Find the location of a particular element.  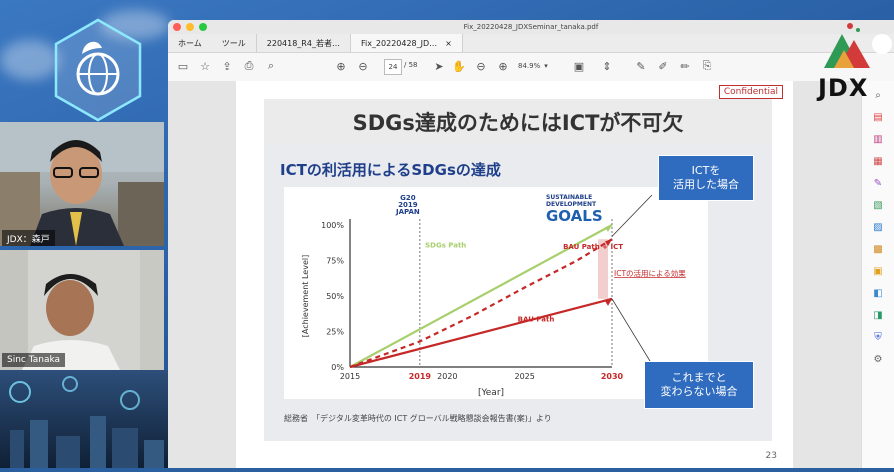

comment-panel-icon: ▣ is located at coordinates (878, 271).